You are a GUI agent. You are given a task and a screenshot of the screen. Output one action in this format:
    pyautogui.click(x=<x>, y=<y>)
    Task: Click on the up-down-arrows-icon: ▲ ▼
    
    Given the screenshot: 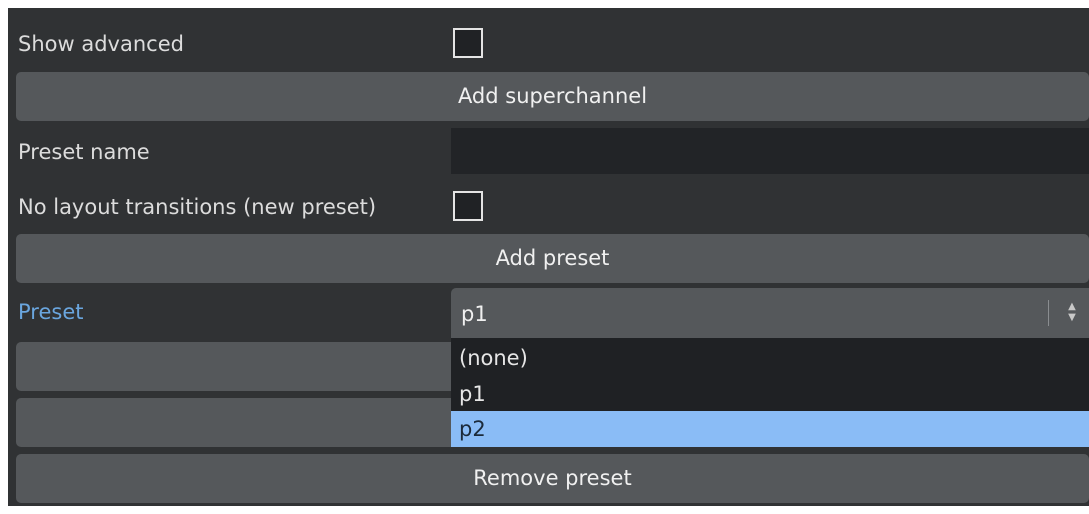 What is the action you would take?
    pyautogui.click(x=1072, y=312)
    